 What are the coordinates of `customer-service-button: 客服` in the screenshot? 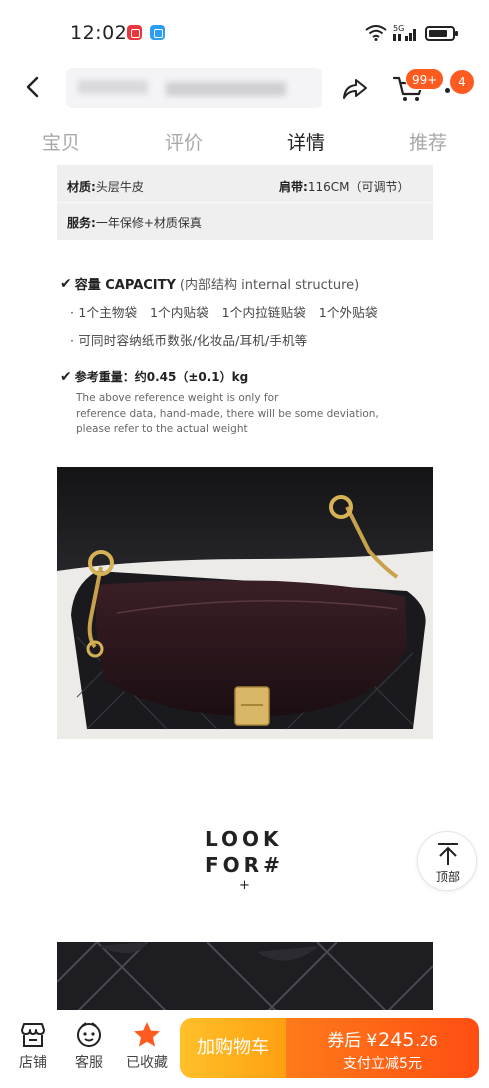 It's located at (89, 1046).